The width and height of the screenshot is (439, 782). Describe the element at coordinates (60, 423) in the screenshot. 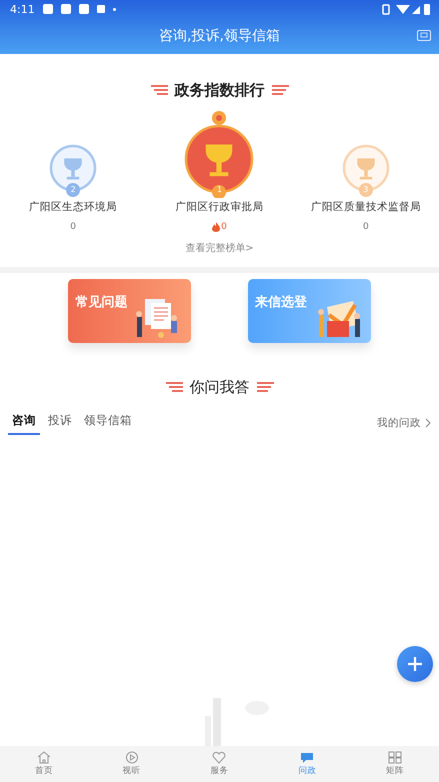

I see `category-tab: 投诉` at that location.